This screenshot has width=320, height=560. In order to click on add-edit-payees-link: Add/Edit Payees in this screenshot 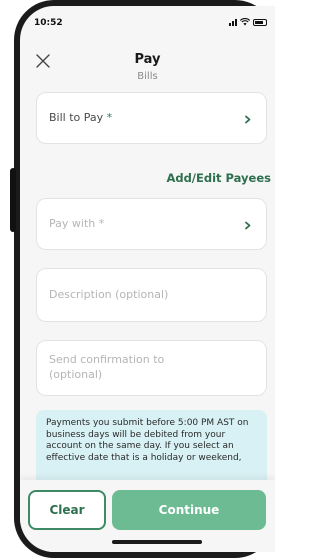, I will do `click(218, 178)`.